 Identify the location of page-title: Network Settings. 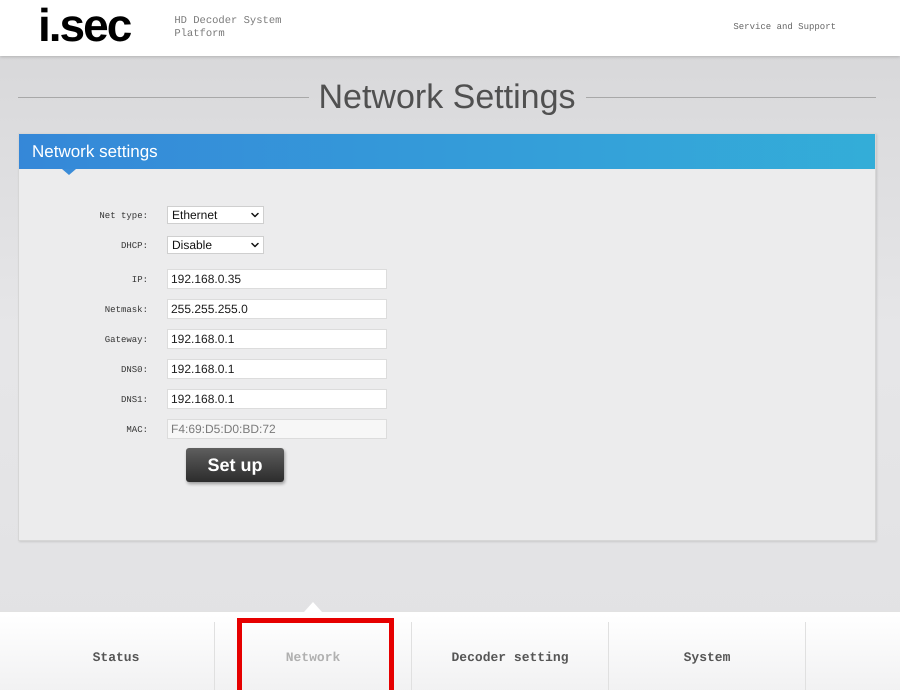
(447, 97).